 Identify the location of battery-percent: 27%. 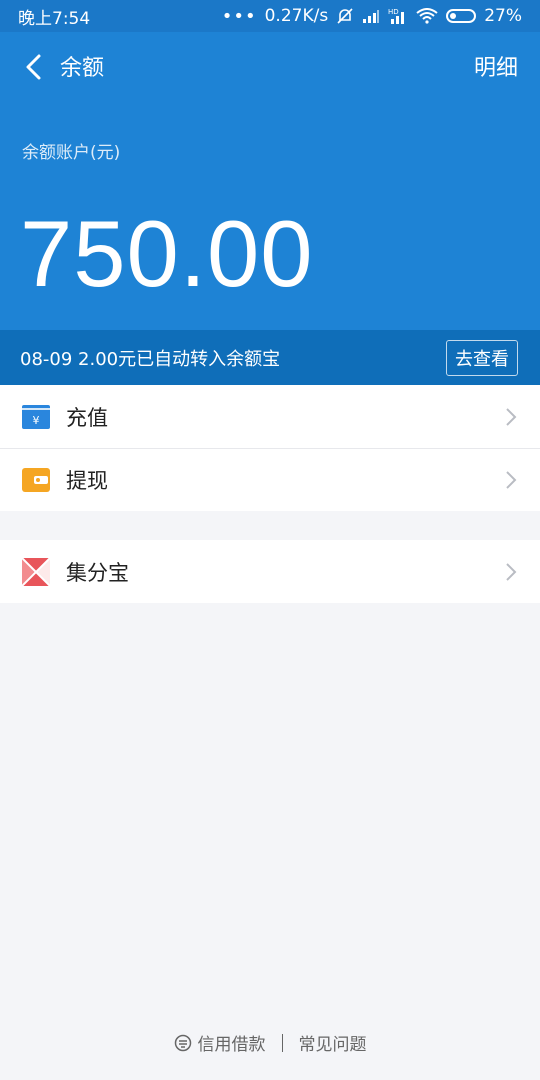
(503, 16).